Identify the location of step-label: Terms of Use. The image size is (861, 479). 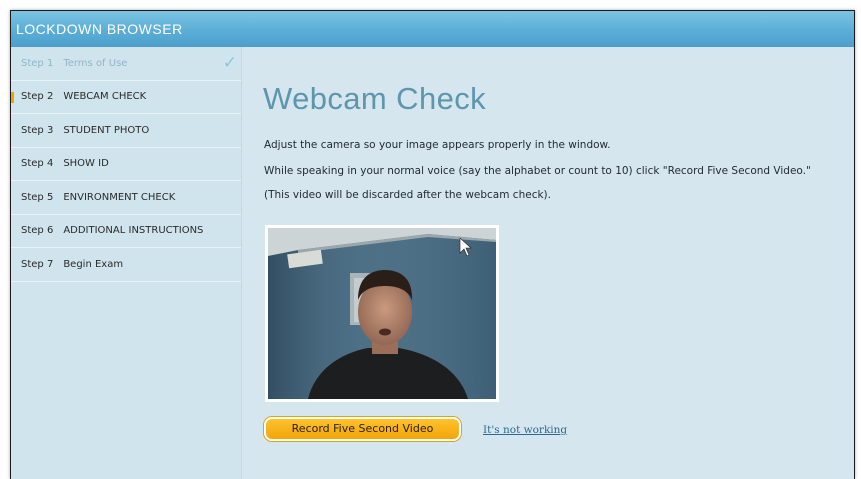
(95, 63).